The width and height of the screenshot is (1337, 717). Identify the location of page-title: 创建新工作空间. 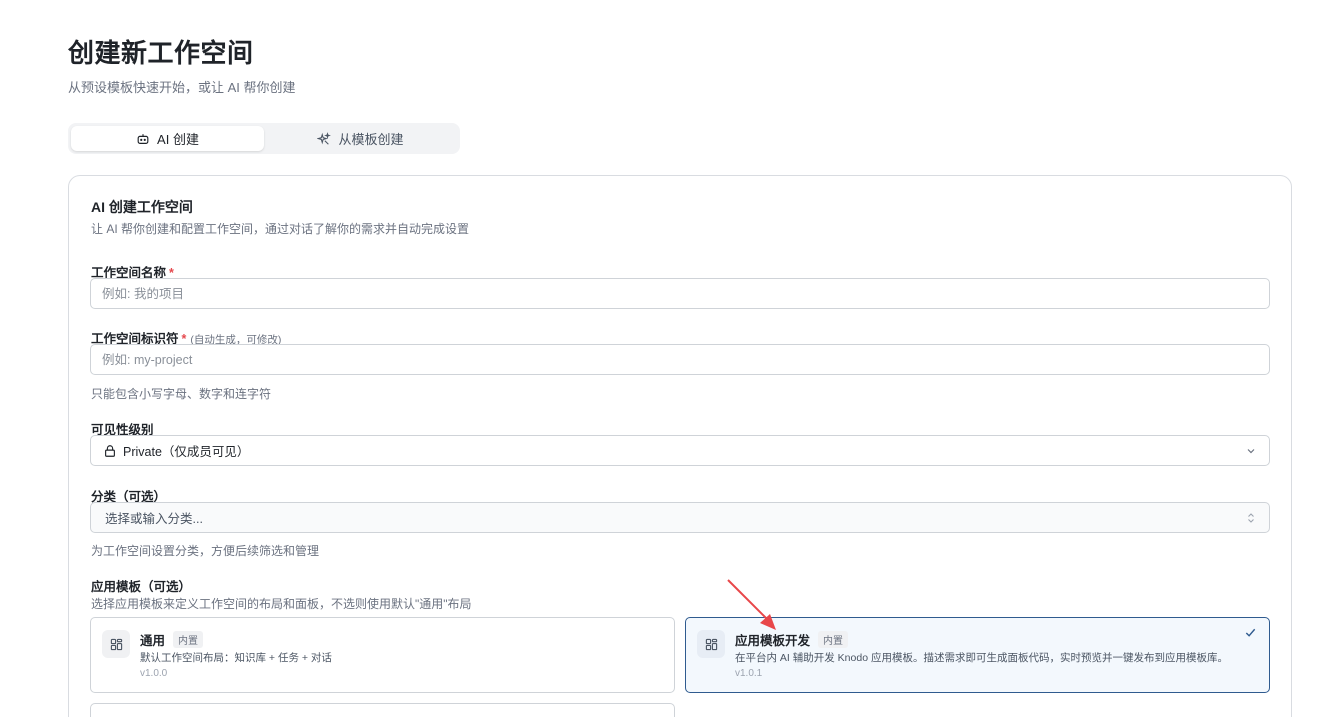
(161, 53).